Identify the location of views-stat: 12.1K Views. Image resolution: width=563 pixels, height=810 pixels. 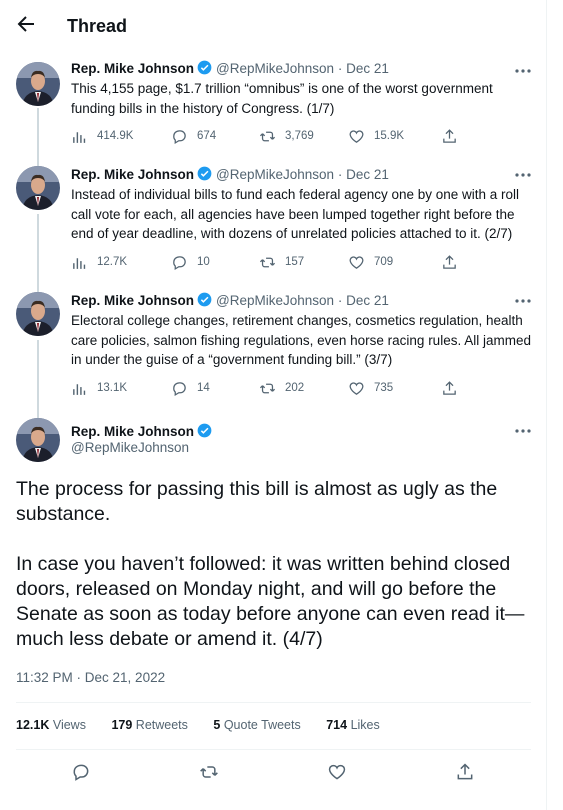
(51, 725).